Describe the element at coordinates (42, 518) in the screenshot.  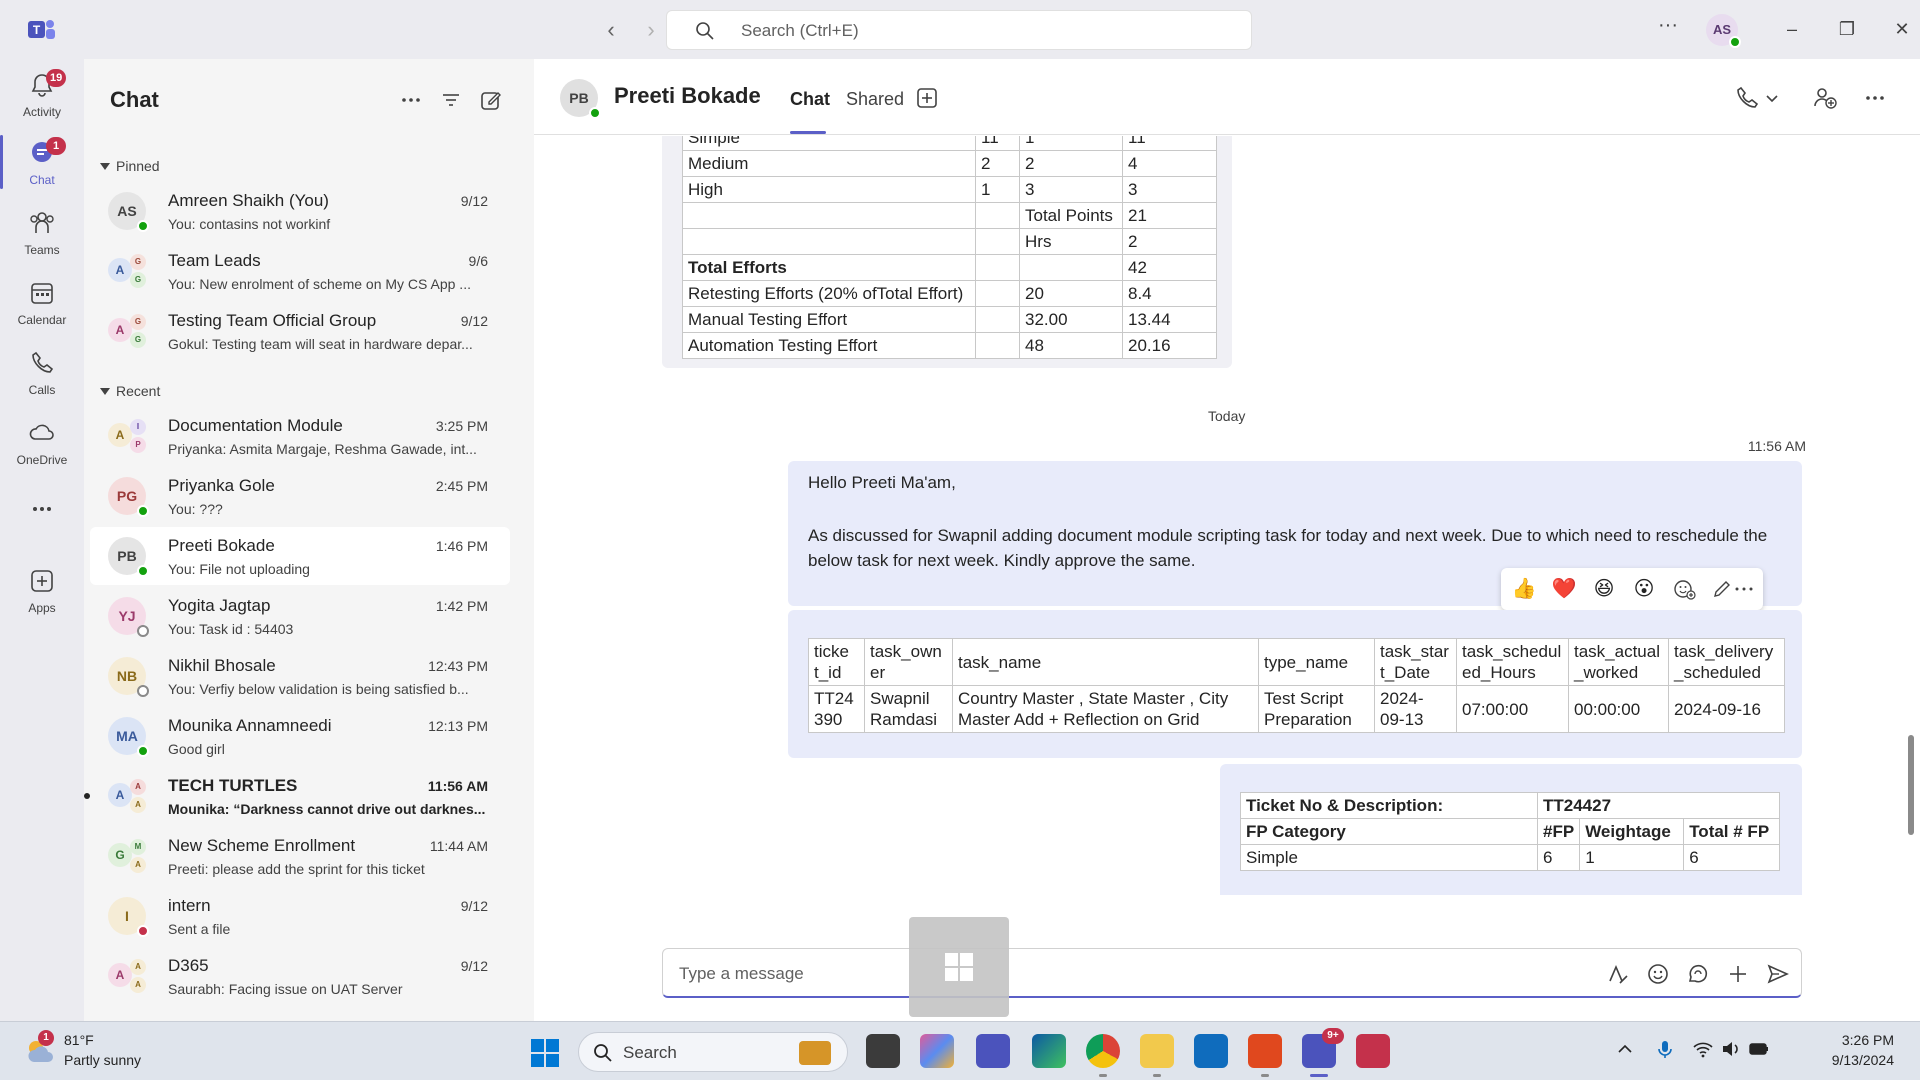
I see `rail-more-apps` at that location.